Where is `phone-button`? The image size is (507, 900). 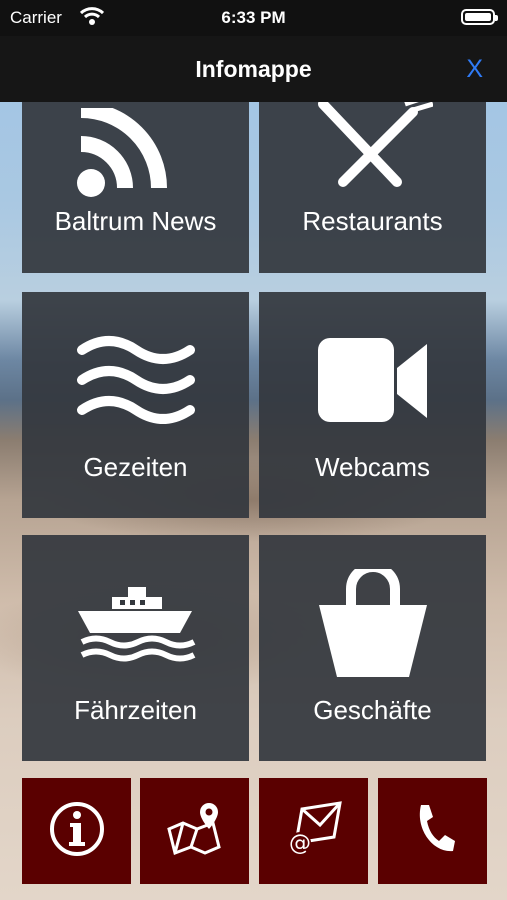 phone-button is located at coordinates (432, 831).